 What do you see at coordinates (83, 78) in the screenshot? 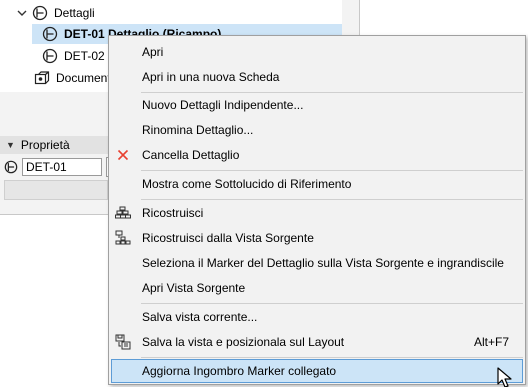
I see `tree-item-label: Document` at bounding box center [83, 78].